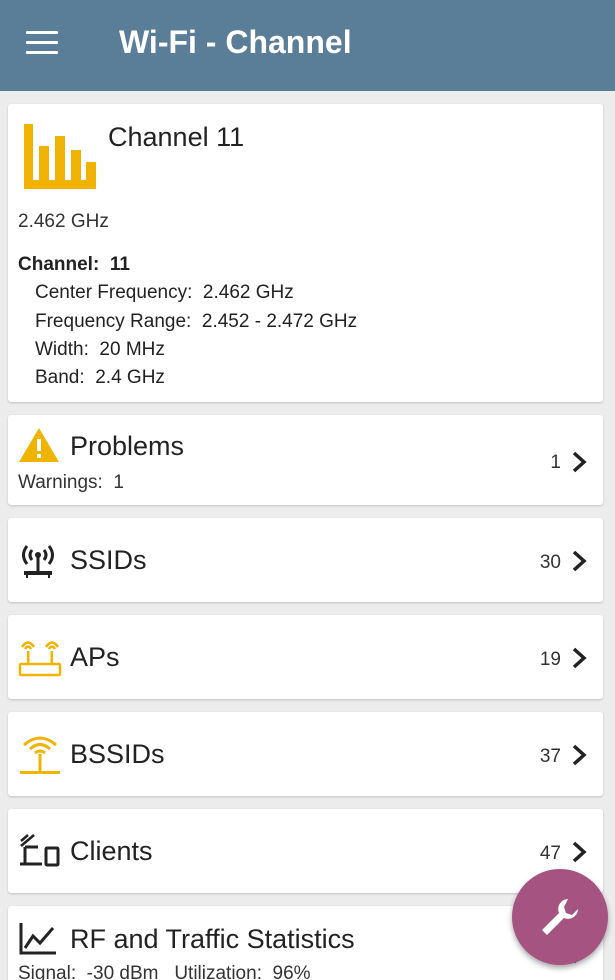 This screenshot has width=615, height=980. Describe the element at coordinates (118, 482) in the screenshot. I see `warnings-value: 1` at that location.